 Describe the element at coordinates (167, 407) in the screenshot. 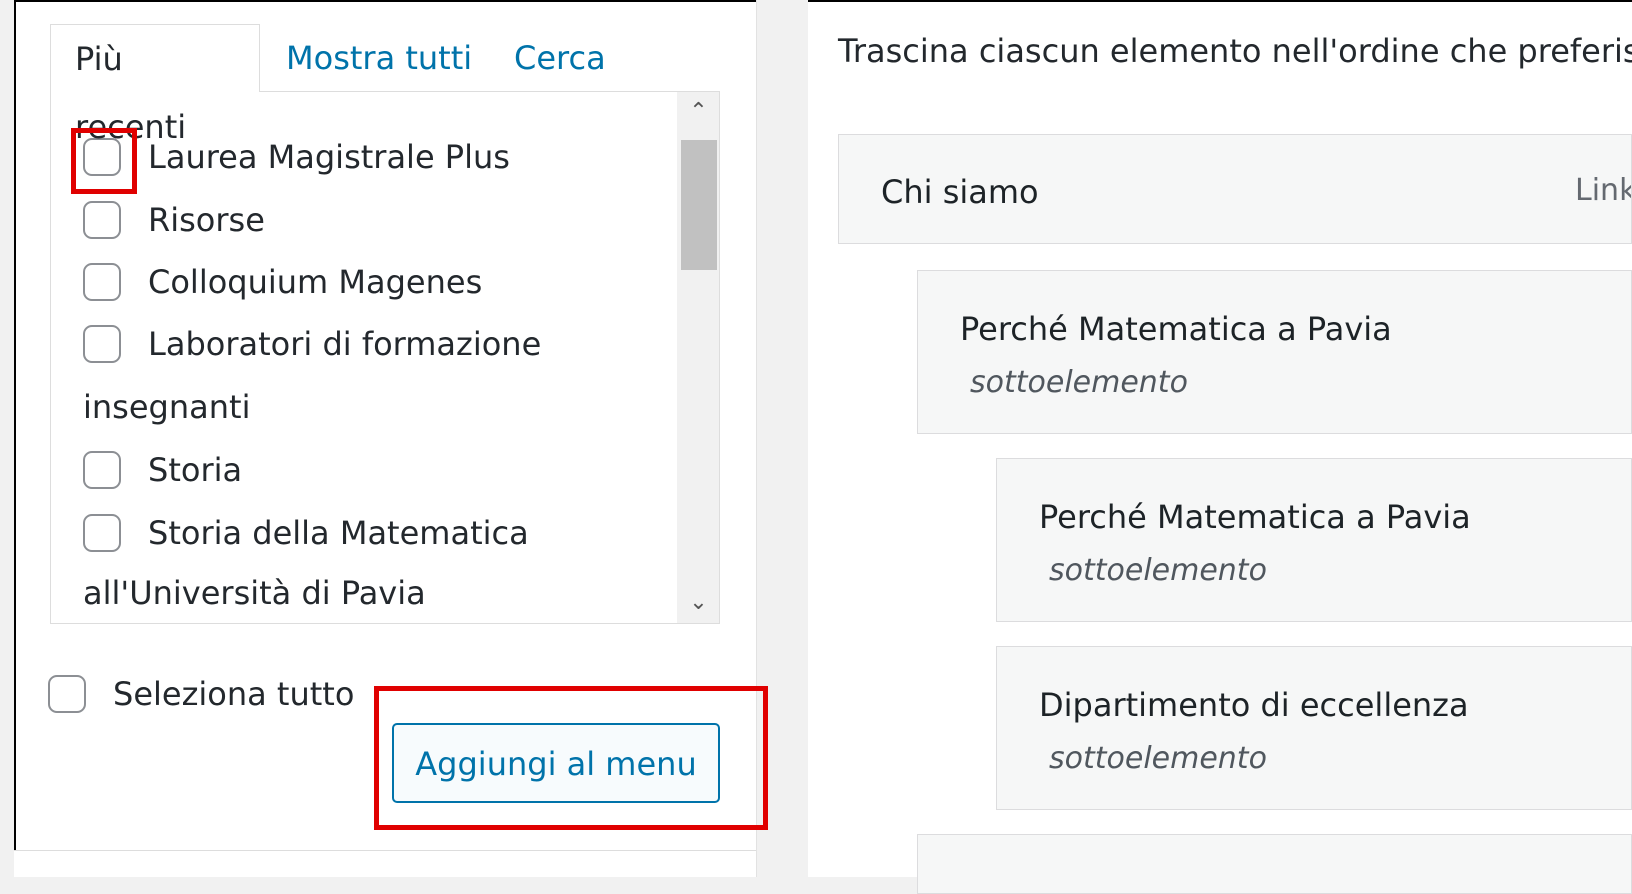

I see `list-item-label-continuation: insegnanti` at that location.